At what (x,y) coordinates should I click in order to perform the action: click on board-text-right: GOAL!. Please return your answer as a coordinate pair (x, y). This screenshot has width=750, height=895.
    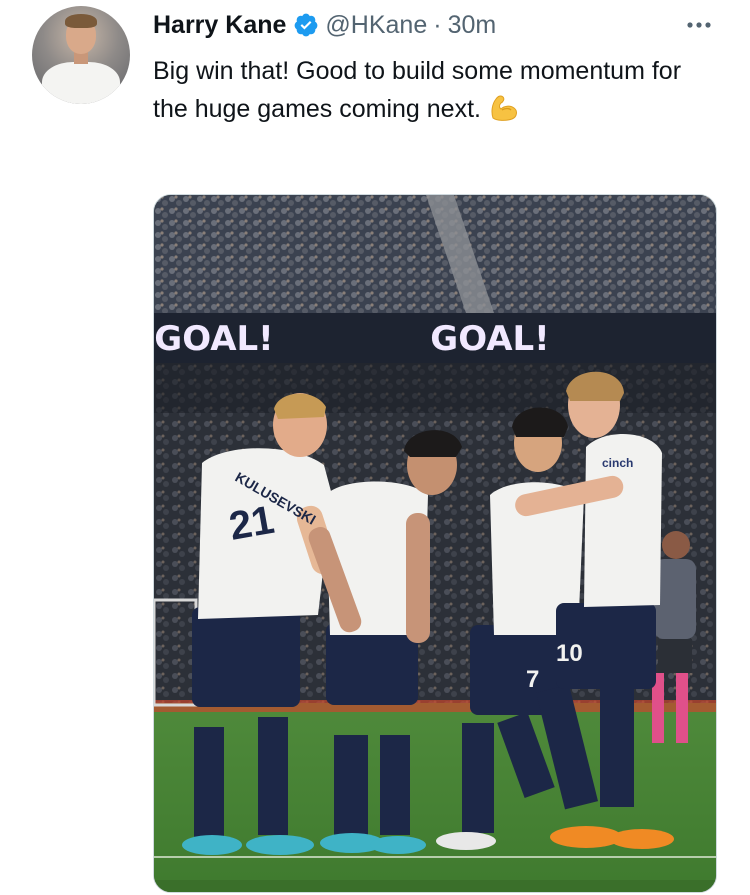
    Looking at the image, I should click on (489, 339).